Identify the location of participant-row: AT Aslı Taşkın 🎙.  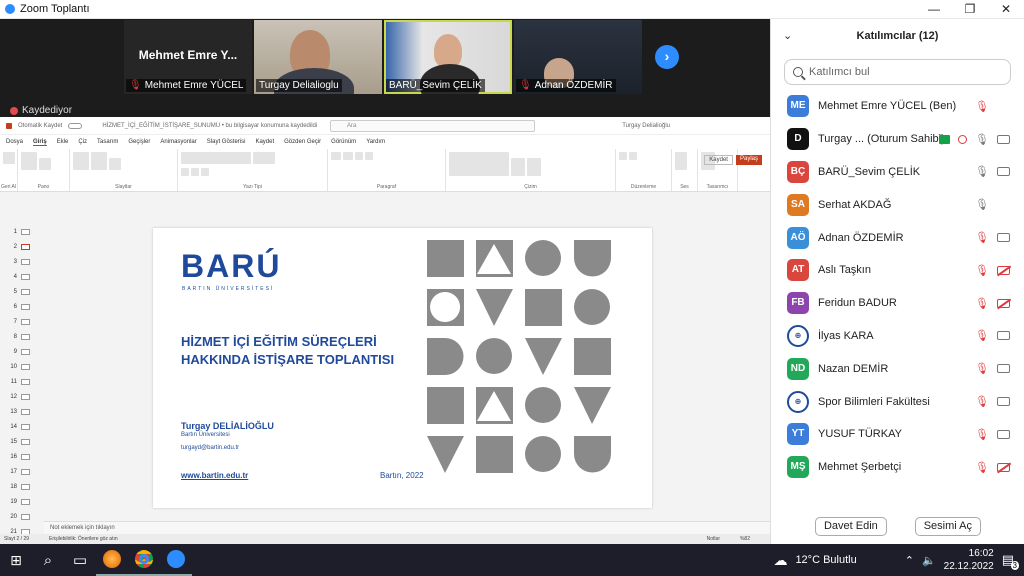
(897, 270).